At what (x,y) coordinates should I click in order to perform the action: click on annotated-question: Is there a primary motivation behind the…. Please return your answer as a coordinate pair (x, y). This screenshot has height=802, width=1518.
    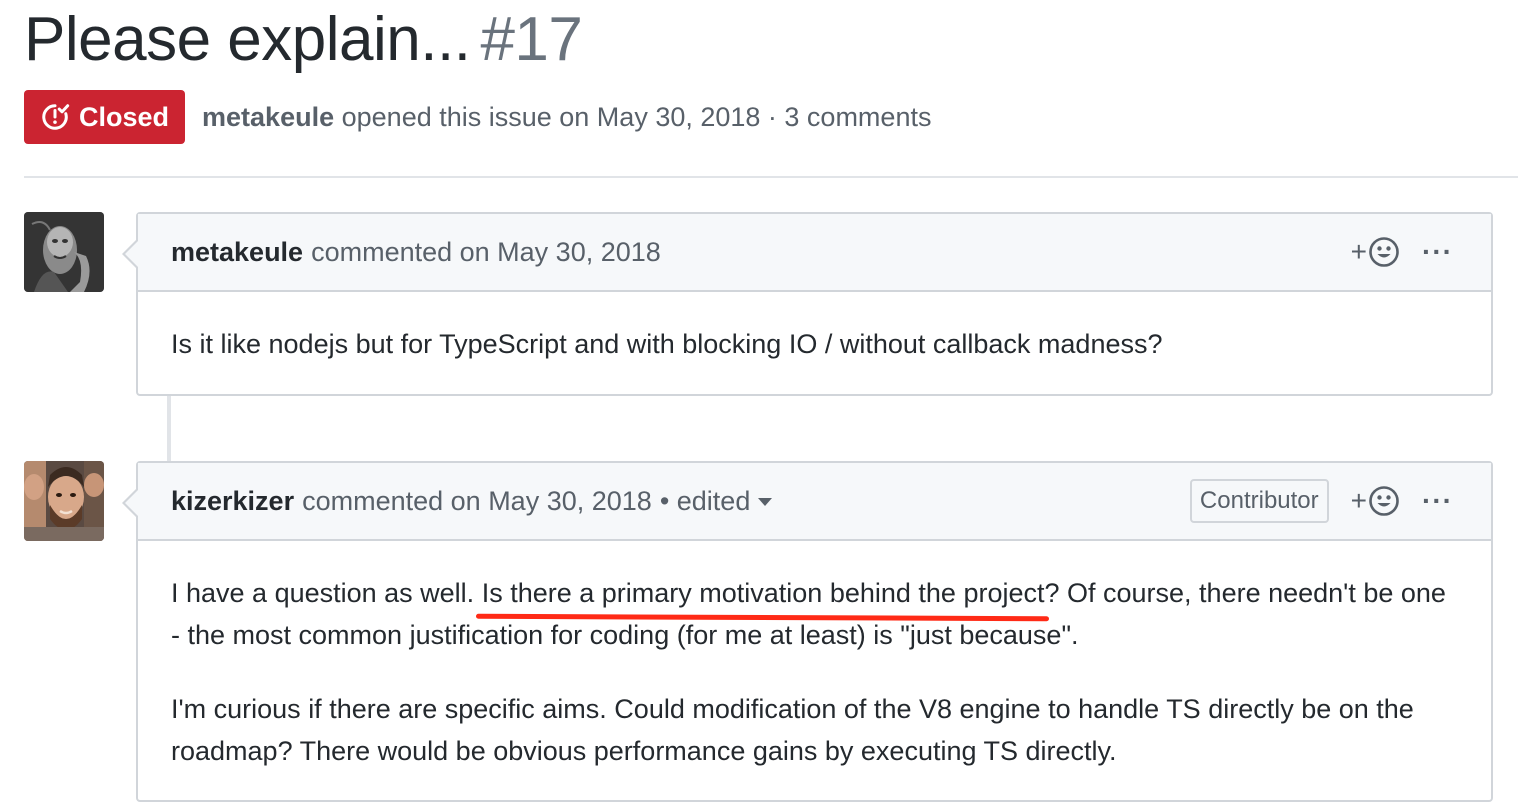
    Looking at the image, I should click on (763, 593).